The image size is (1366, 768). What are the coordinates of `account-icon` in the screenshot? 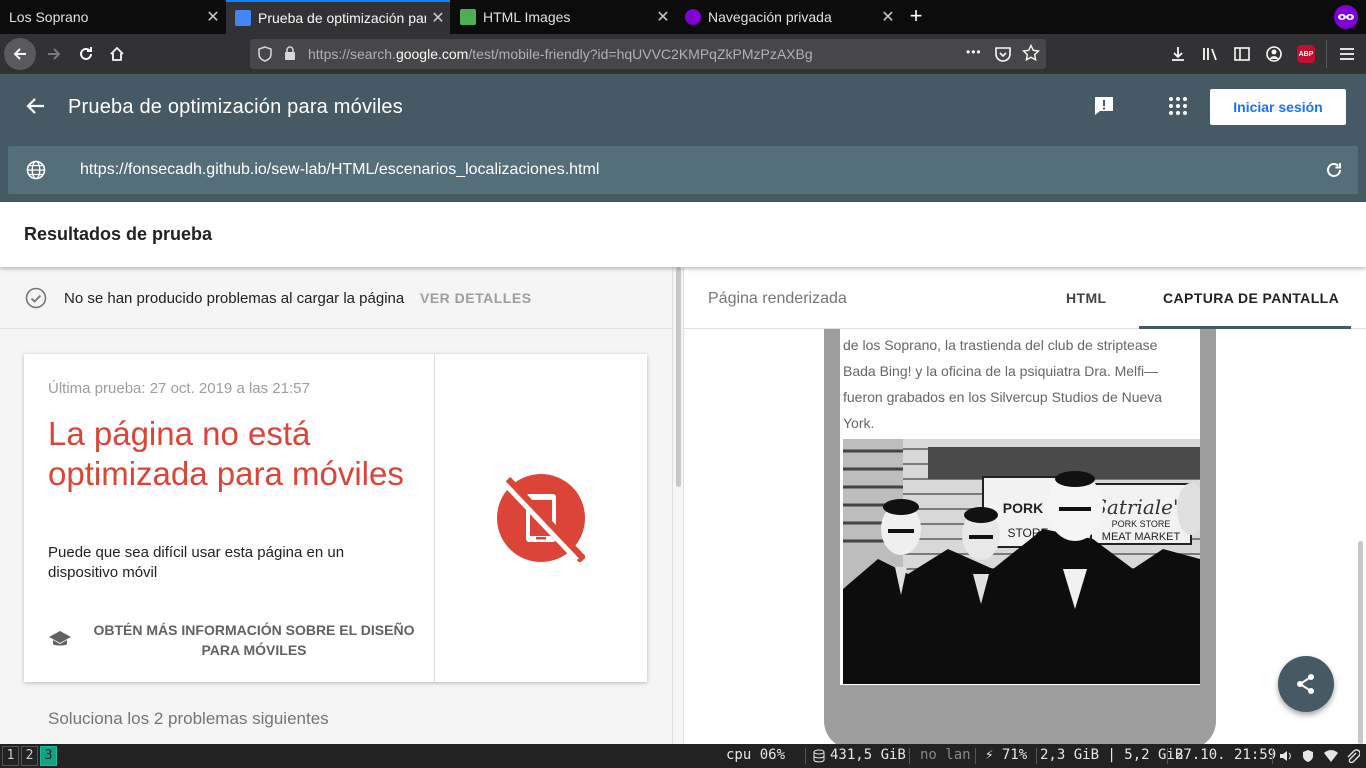 It's located at (1274, 54).